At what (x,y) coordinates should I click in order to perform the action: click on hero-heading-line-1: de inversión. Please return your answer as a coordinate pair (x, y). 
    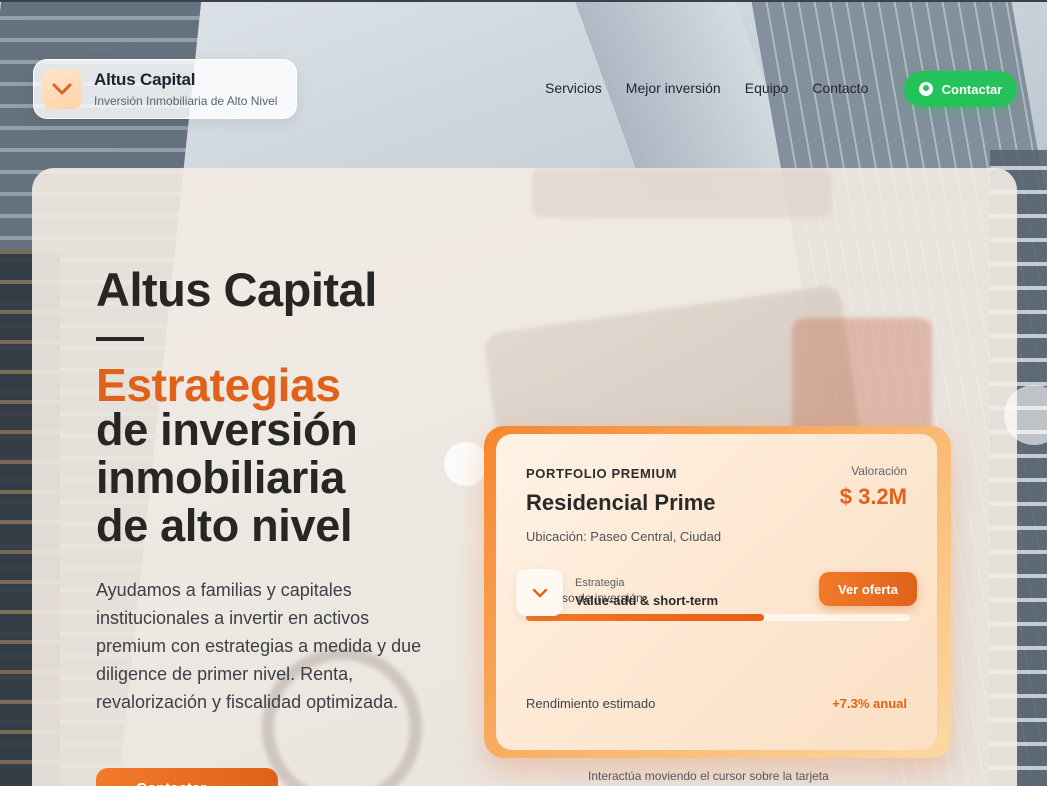
    Looking at the image, I should click on (227, 429).